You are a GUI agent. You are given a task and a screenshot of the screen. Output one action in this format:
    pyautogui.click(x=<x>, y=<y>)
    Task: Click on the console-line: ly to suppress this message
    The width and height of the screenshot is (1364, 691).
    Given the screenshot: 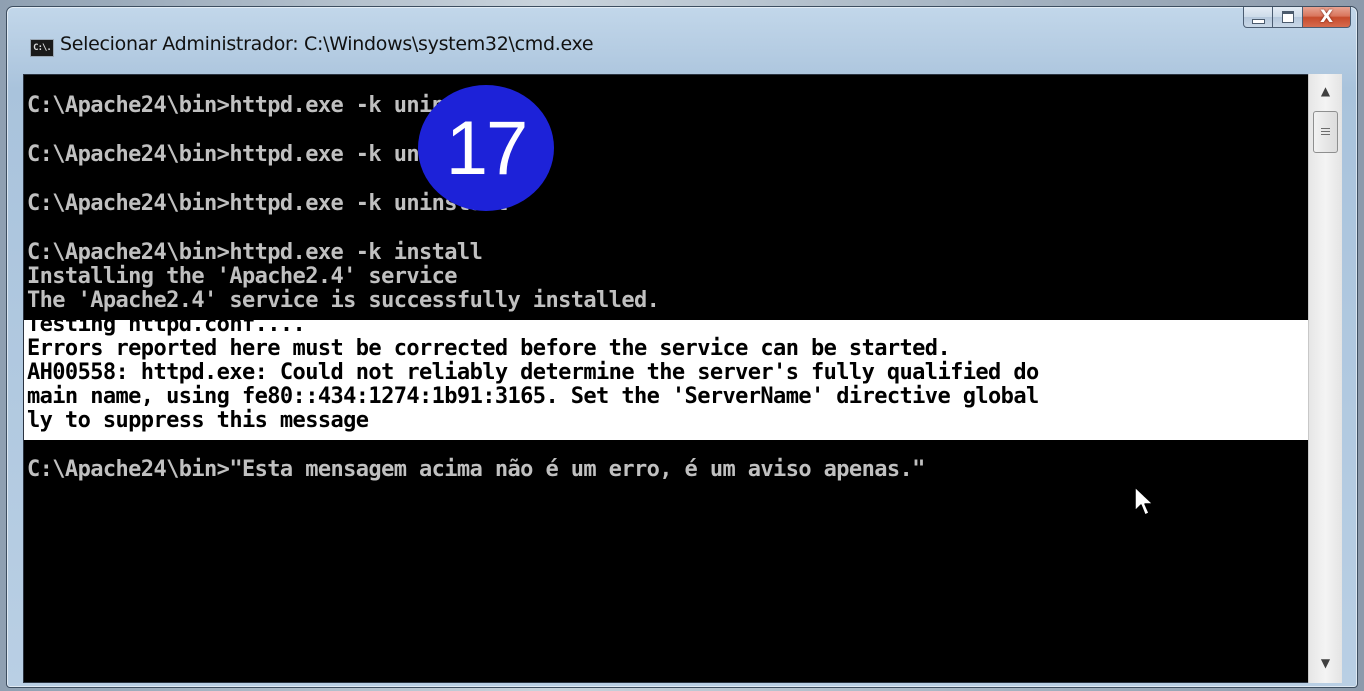 What is the action you would take?
    pyautogui.click(x=198, y=420)
    